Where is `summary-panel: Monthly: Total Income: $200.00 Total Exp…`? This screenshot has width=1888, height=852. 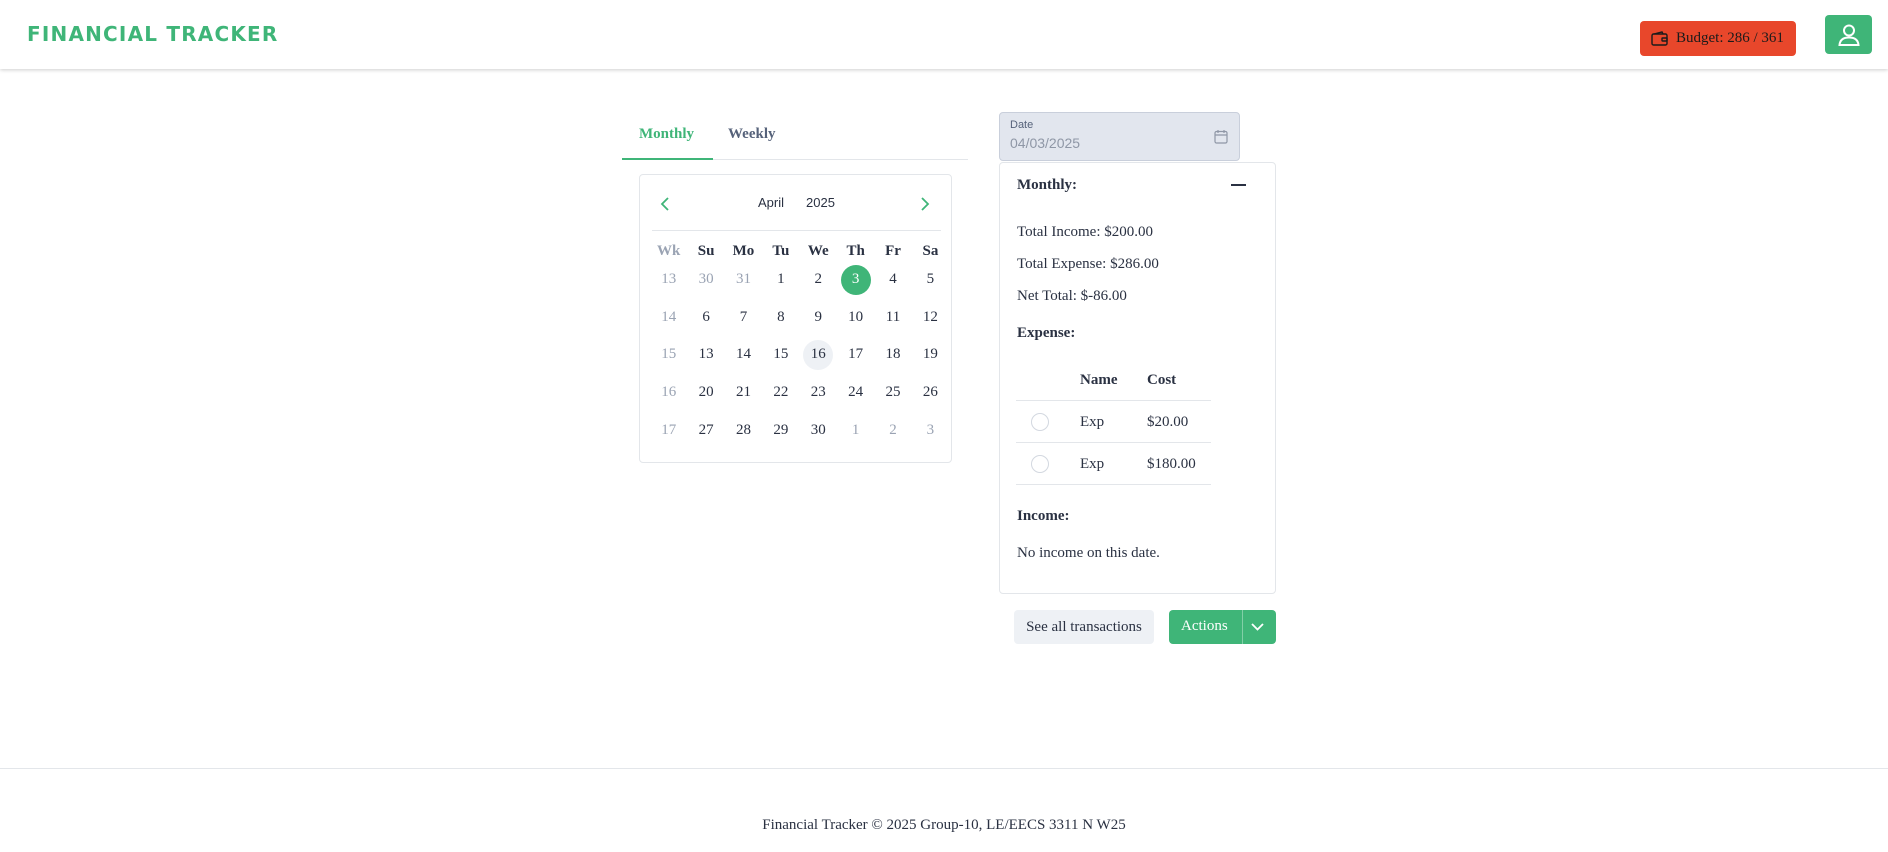 summary-panel: Monthly: Total Income: $200.00 Total Exp… is located at coordinates (1137, 378).